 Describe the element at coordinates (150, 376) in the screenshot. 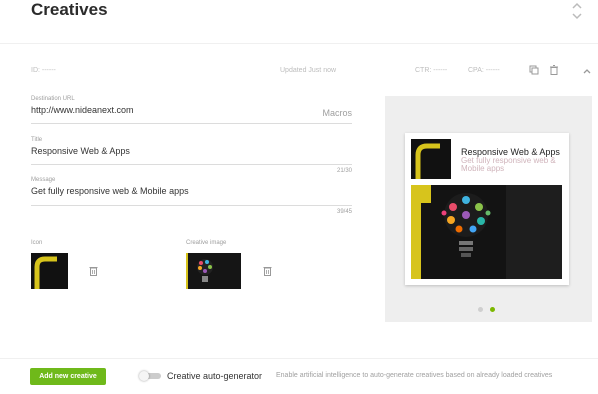

I see `auto-generator-toggle` at that location.